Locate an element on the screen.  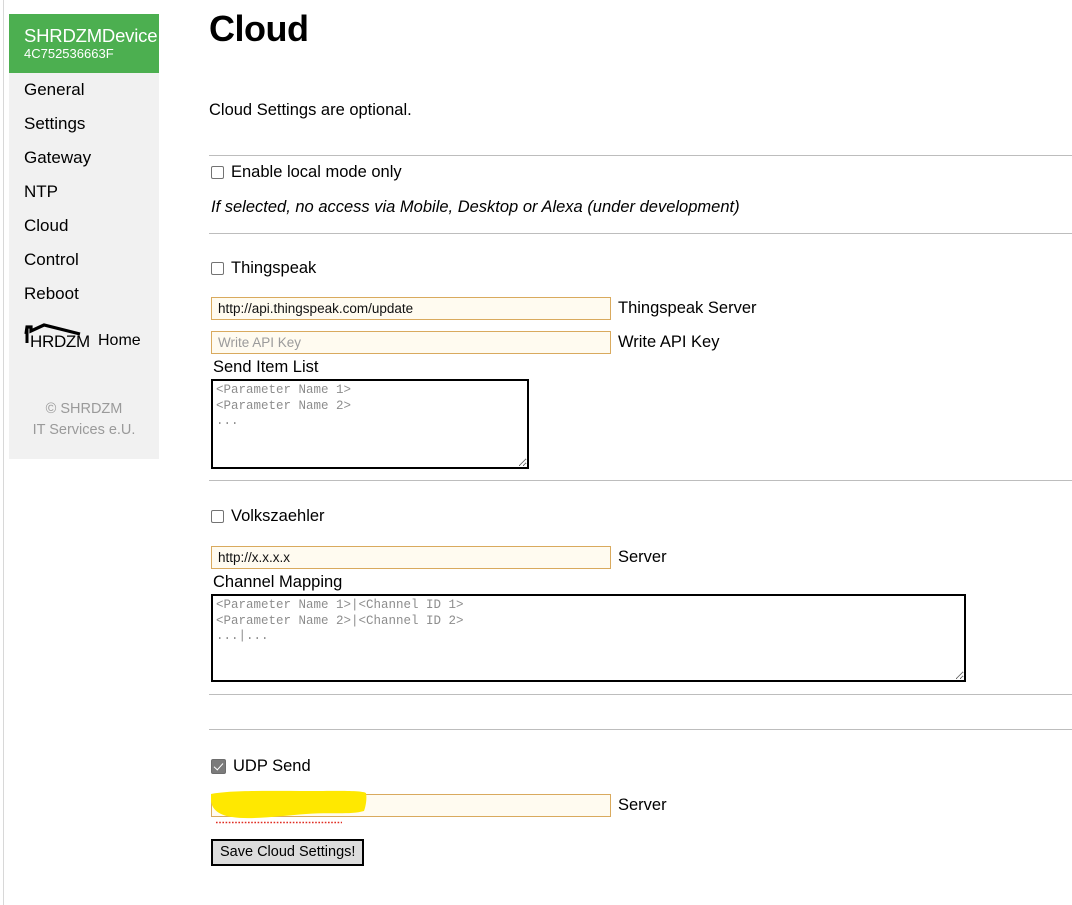
sidebar-item-cloud: Cloud is located at coordinates (84, 226).